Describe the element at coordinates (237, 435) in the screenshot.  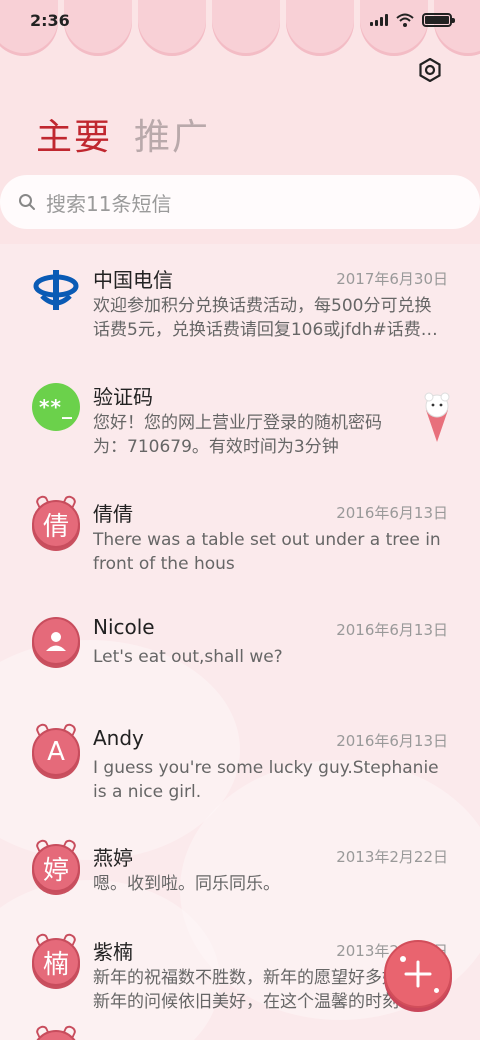
I see `message-preview: 您好！您的网上营业厅登录的随机密码为：710679。有效时间为3分钟` at that location.